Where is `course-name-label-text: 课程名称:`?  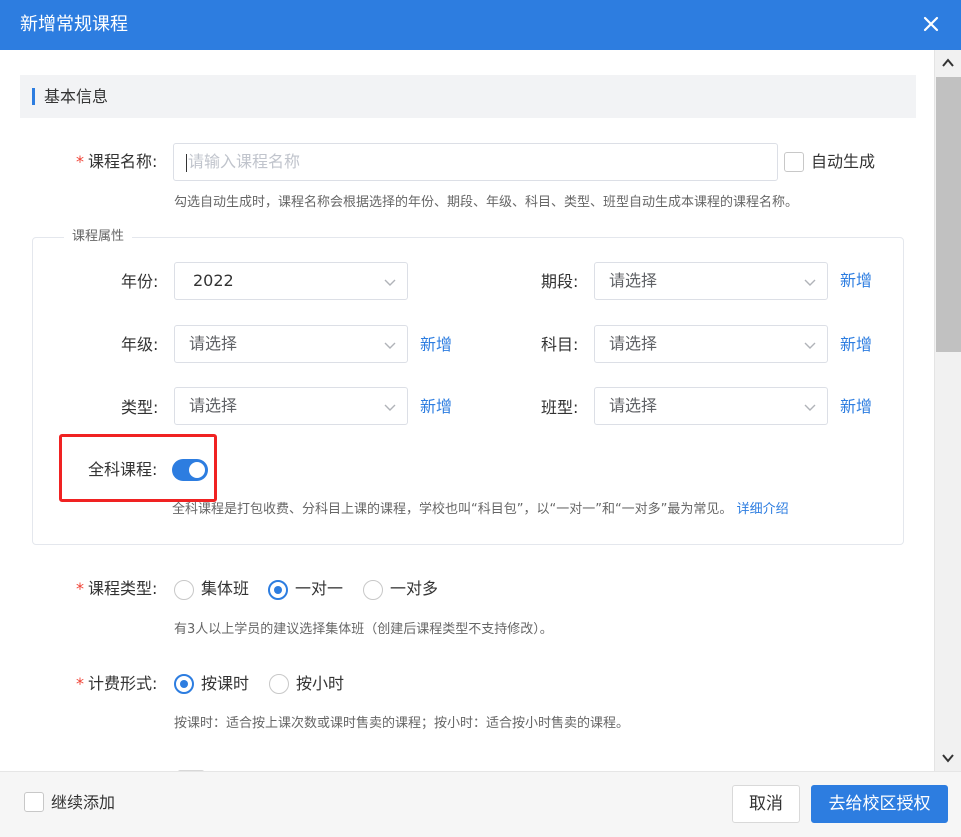 course-name-label-text: 课程名称: is located at coordinates (123, 161).